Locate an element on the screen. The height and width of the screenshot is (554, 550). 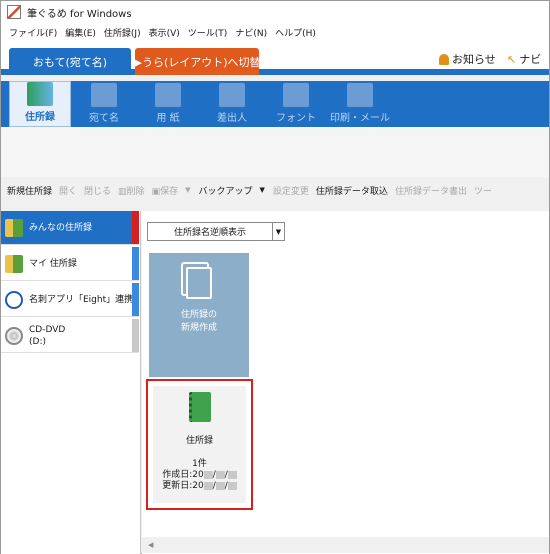
ribbon-label: 宛て名 is located at coordinates (104, 118).